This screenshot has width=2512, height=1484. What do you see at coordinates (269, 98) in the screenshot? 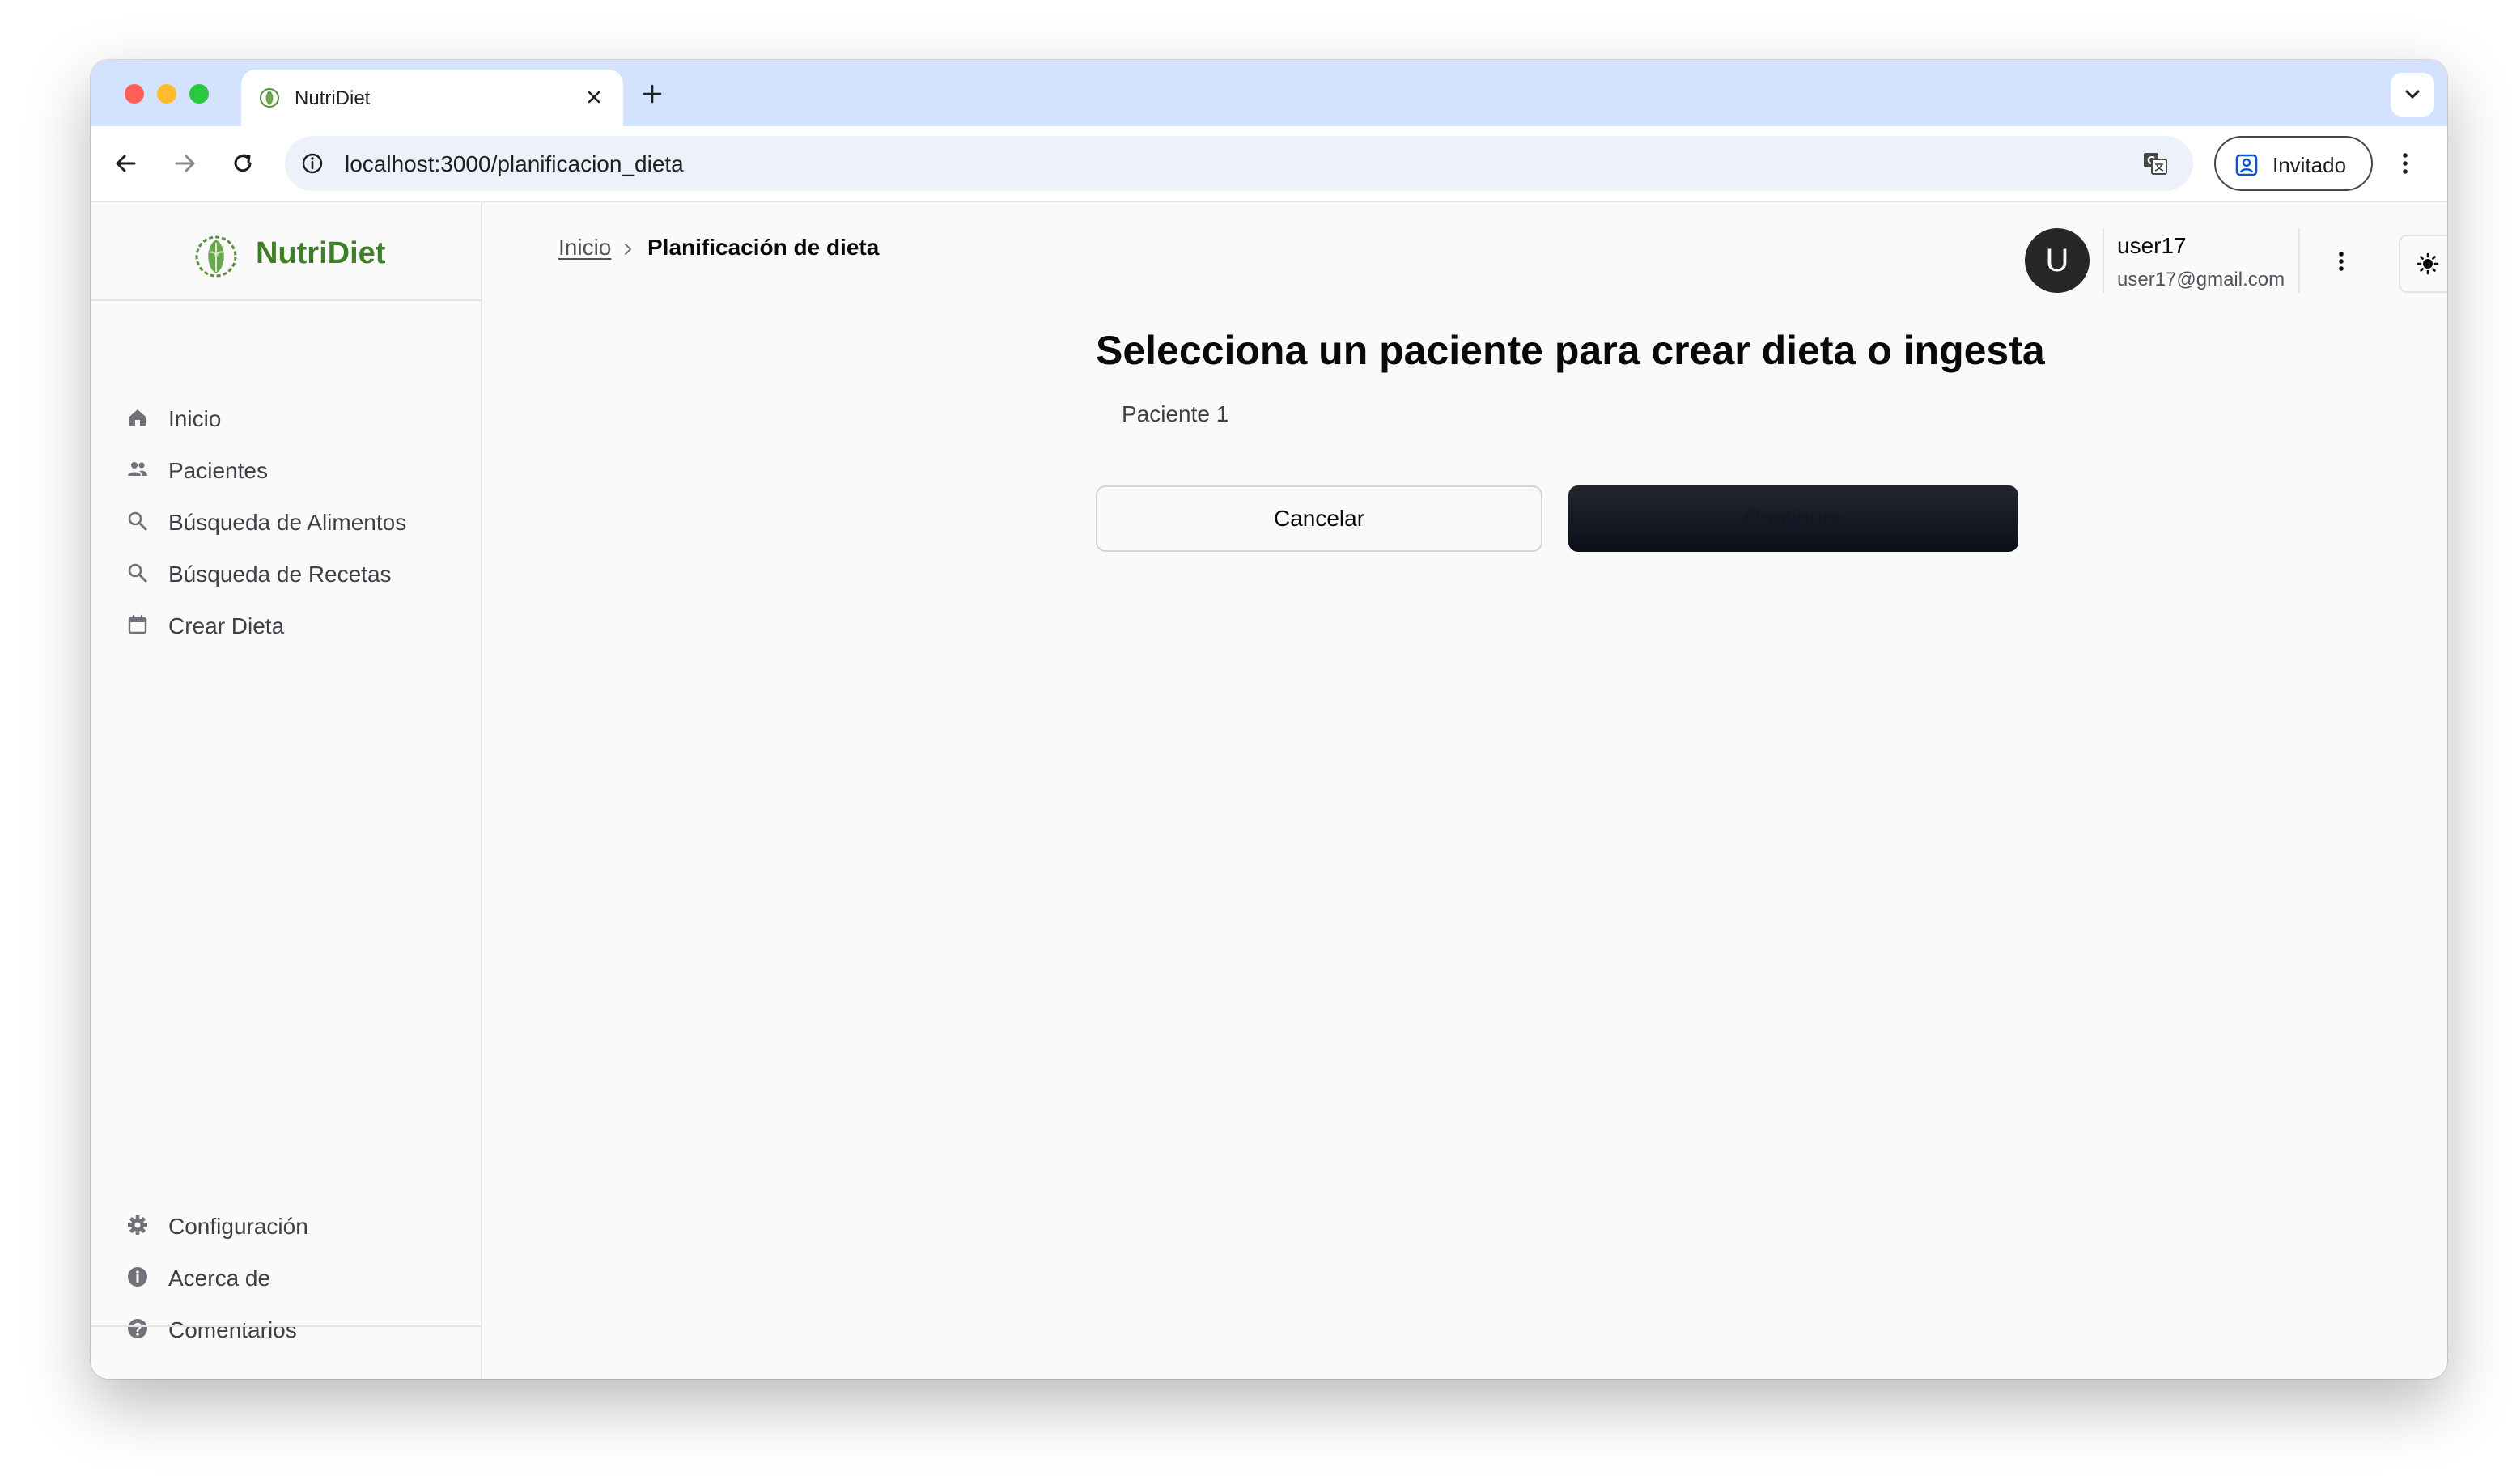
I see `nutridiet-favicon-icon` at bounding box center [269, 98].